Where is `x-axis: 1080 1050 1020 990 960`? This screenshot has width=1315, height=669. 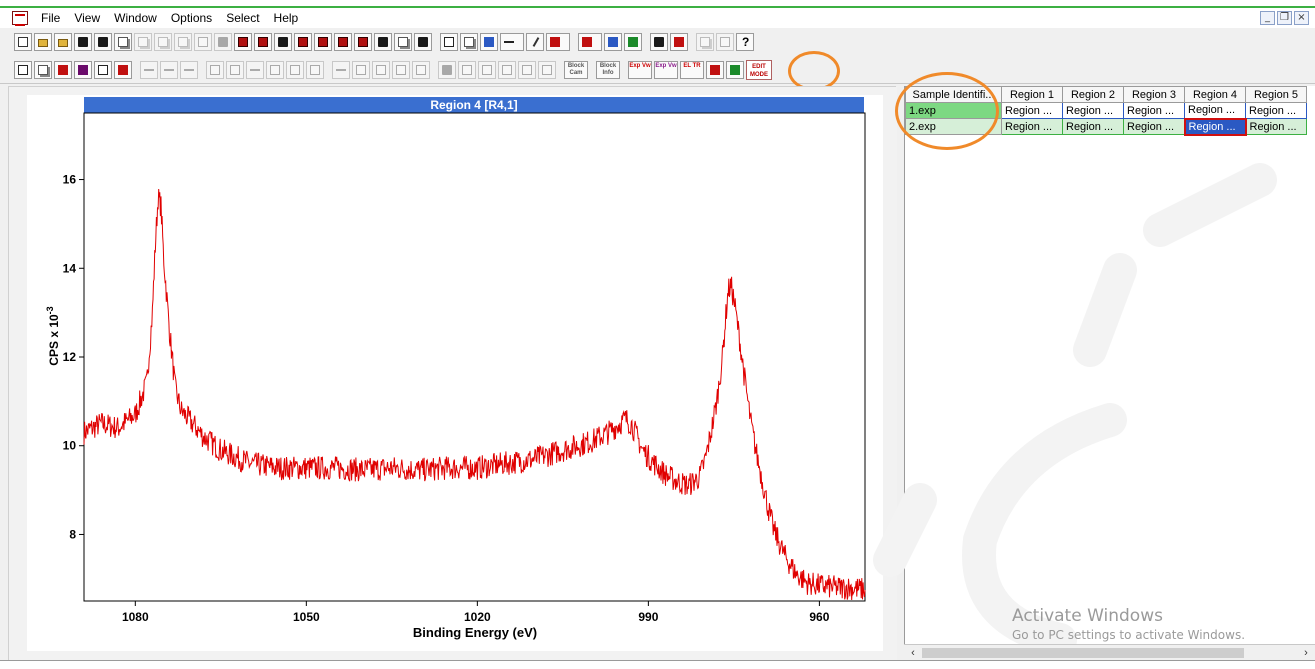
x-axis: 1080 1050 1020 990 960 is located at coordinates (476, 612).